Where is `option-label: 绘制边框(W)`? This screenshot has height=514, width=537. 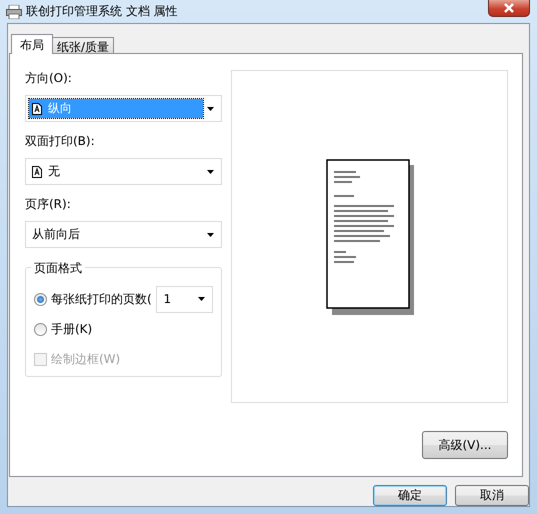
option-label: 绘制边框(W) is located at coordinates (85, 359).